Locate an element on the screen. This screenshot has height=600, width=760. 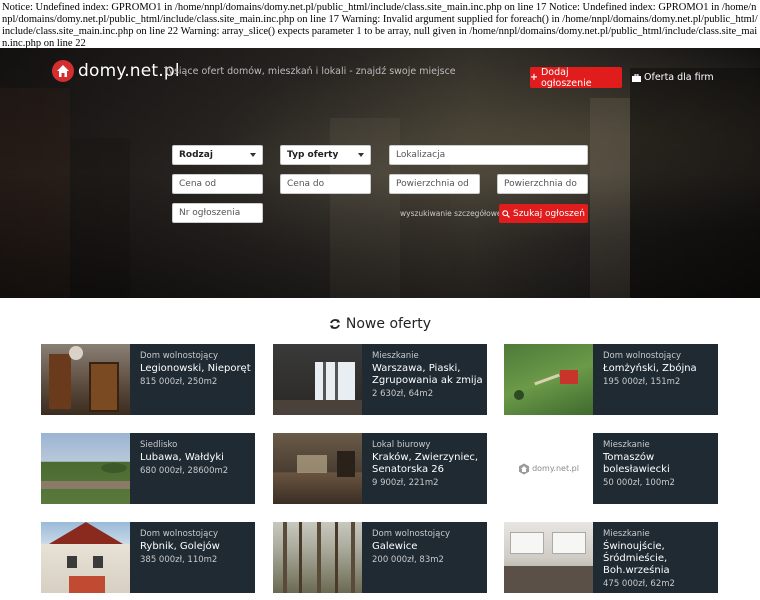
listing-location: Łomżyński, Zbójna is located at coordinates (650, 368).